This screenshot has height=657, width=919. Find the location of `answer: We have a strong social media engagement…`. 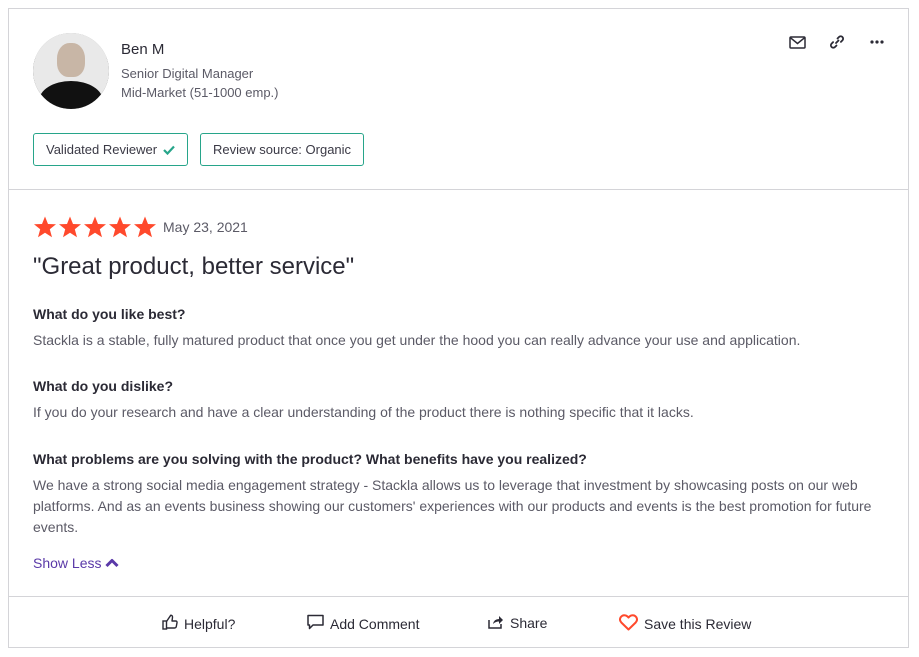

answer: We have a strong social media engagement… is located at coordinates (452, 506).